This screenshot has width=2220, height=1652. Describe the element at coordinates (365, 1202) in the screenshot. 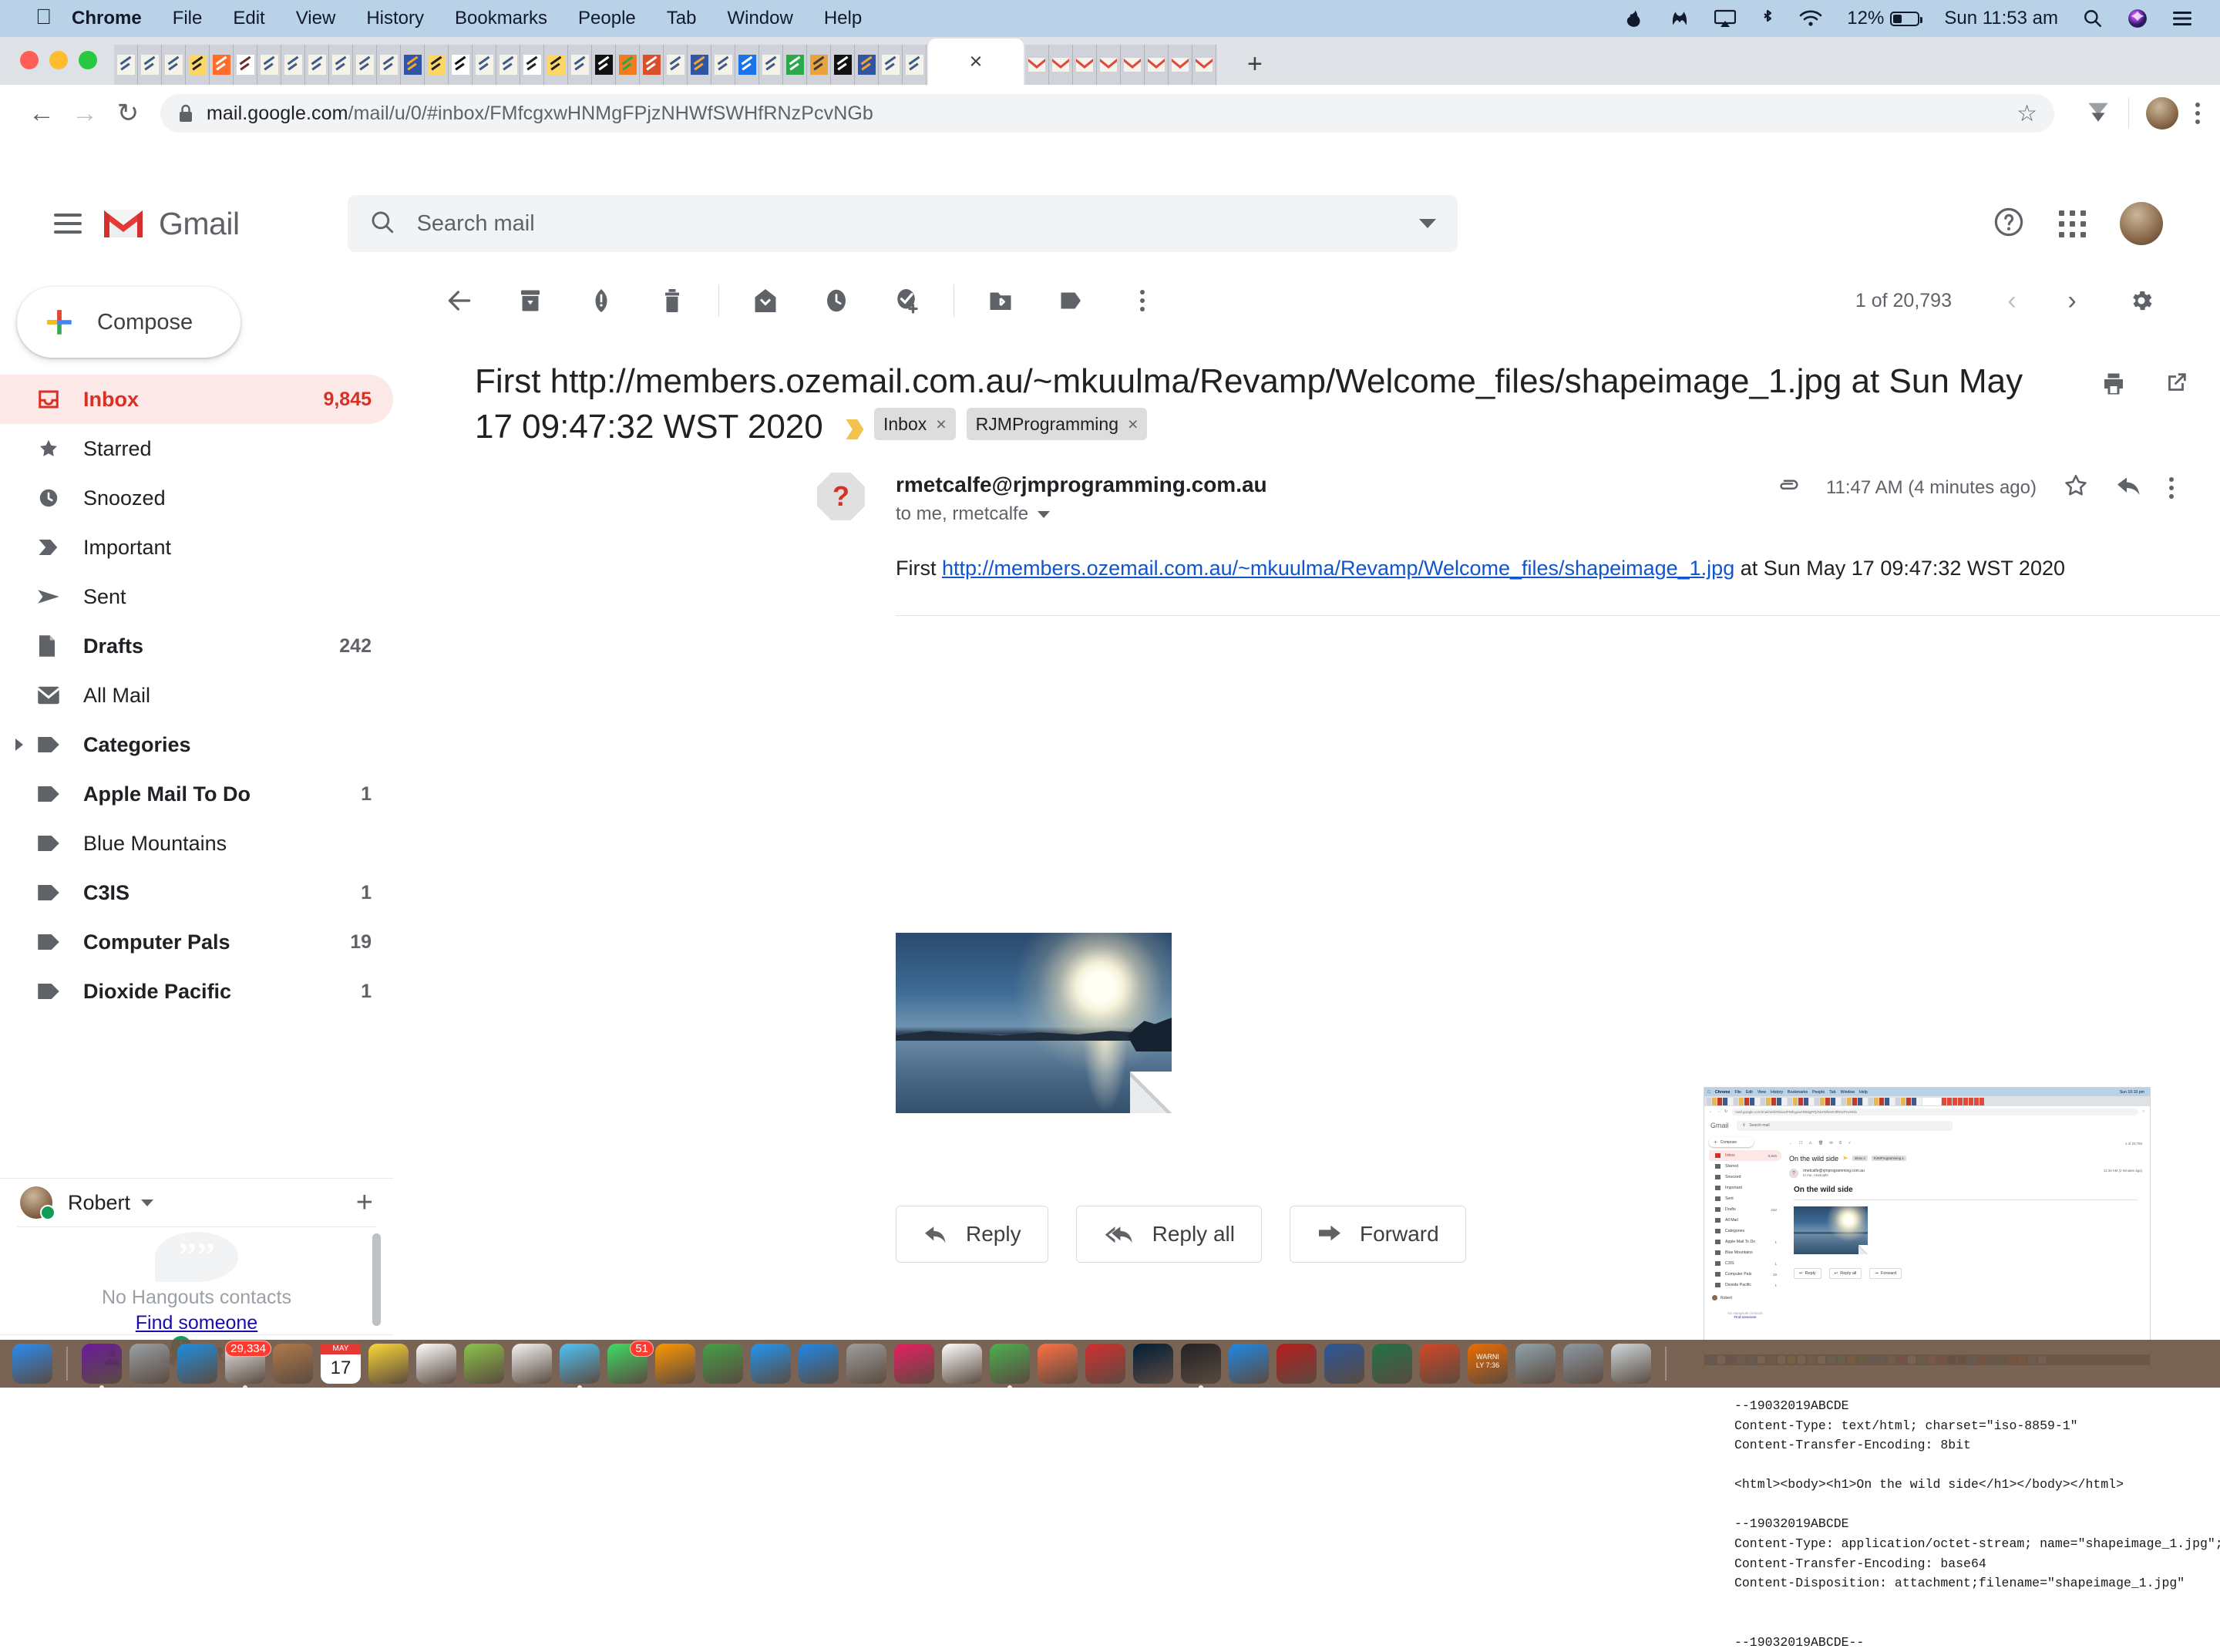

I see `hangouts-add-button: +` at that location.